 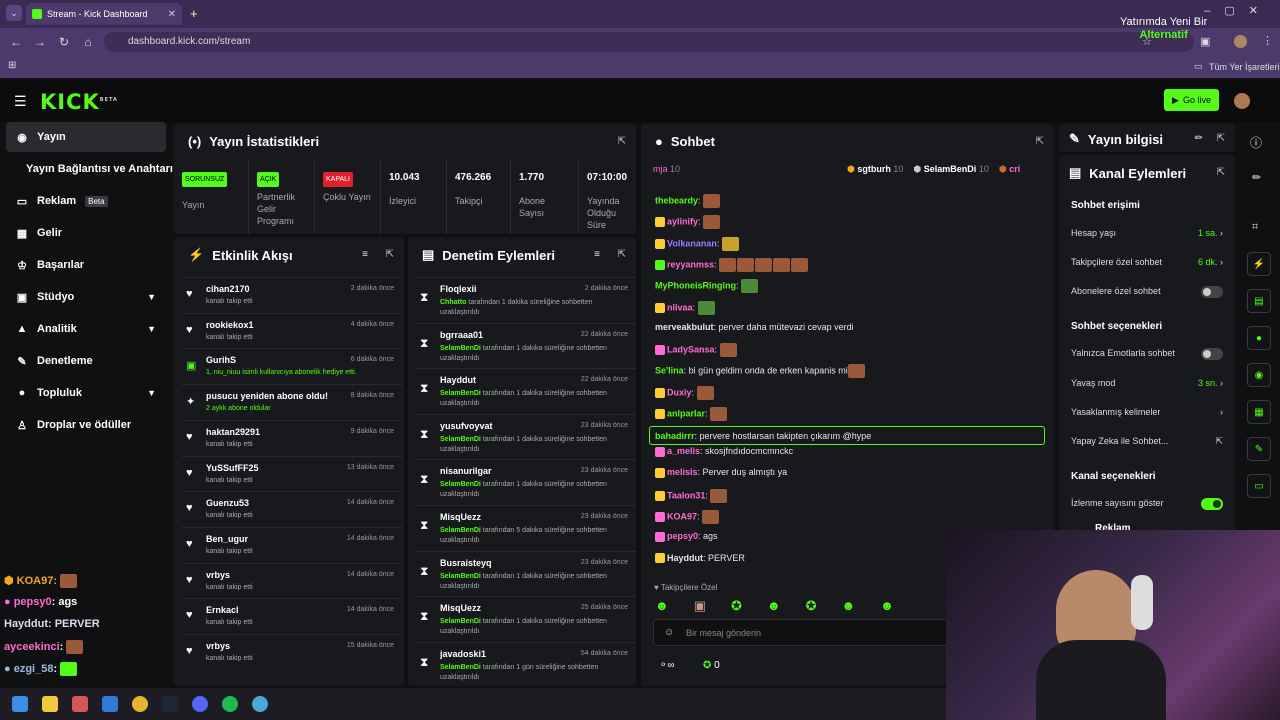 I want to click on chrome-icon, so click(x=140, y=704).